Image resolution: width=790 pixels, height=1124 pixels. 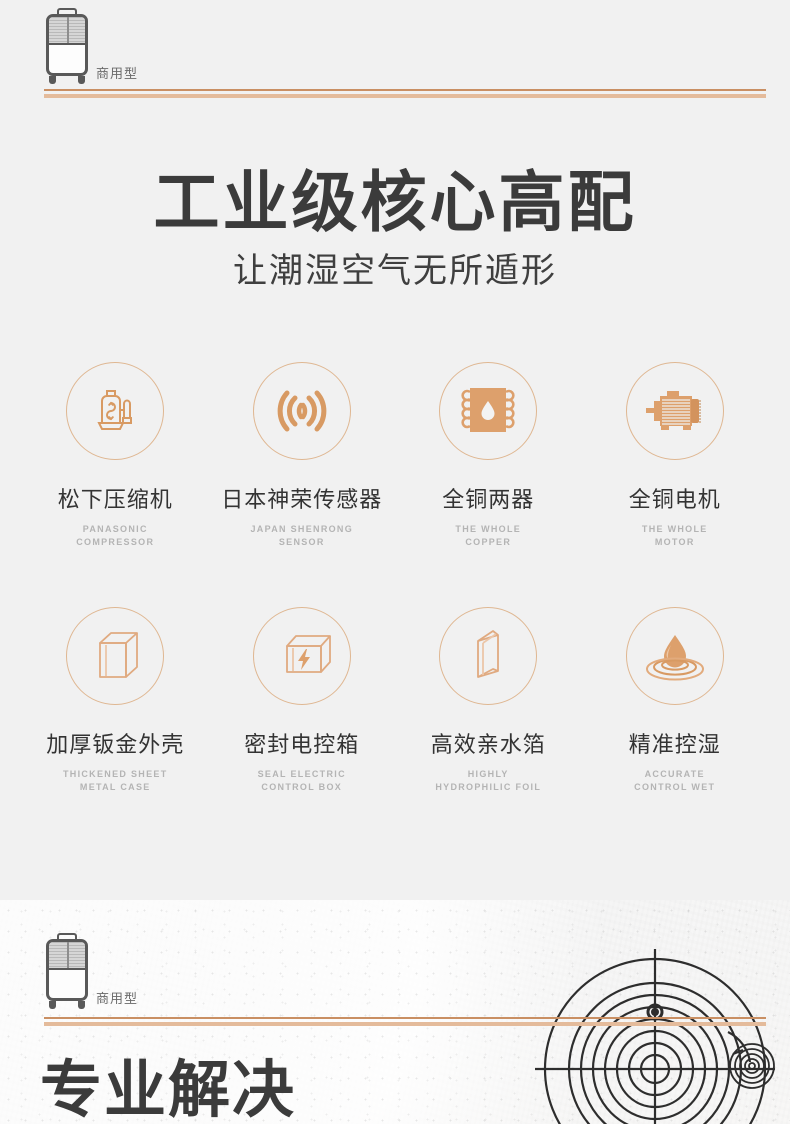 What do you see at coordinates (488, 542) in the screenshot?
I see `feature-subtitle-line2: COPPER` at bounding box center [488, 542].